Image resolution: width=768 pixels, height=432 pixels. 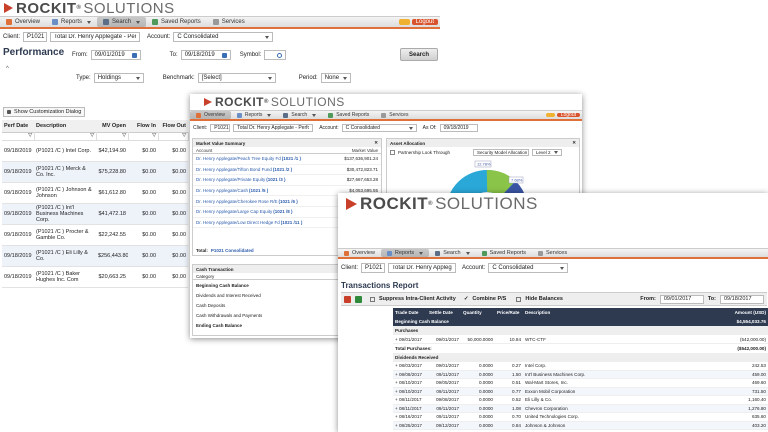 What do you see at coordinates (419, 54) in the screenshot?
I see `search-button: Search` at bounding box center [419, 54].